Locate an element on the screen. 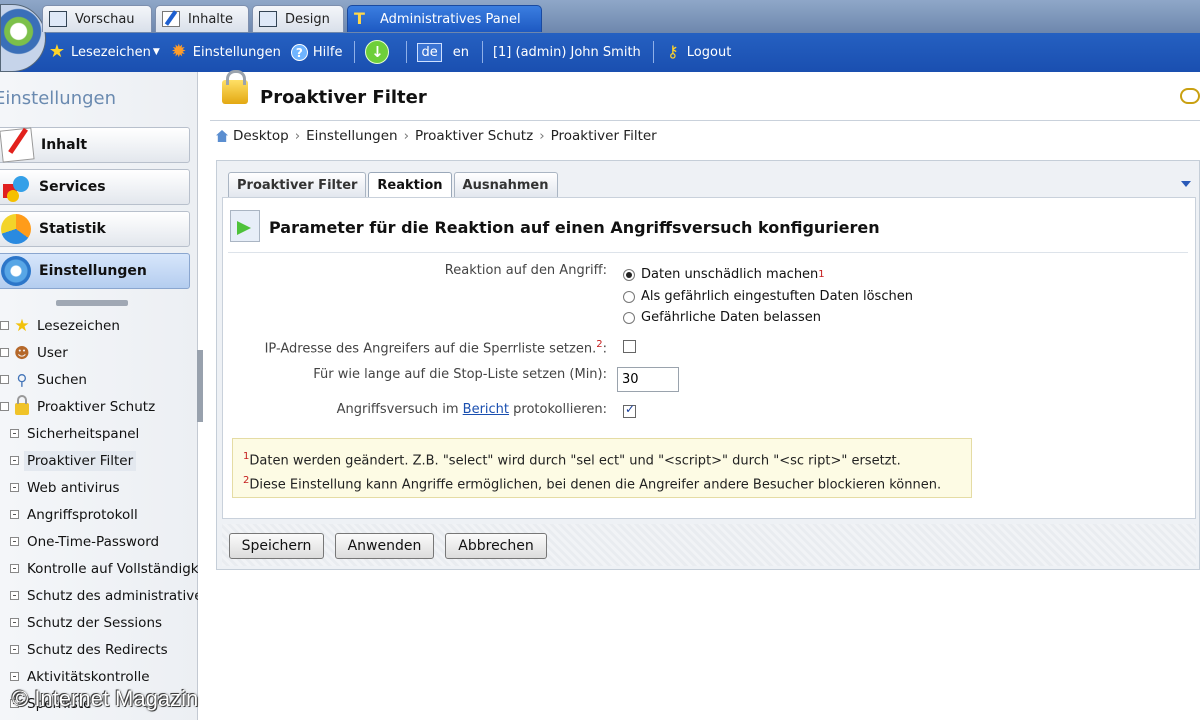 This screenshot has width=1200, height=720. log-attempt-text-pre: Angriffsversuch im is located at coordinates (397, 409).